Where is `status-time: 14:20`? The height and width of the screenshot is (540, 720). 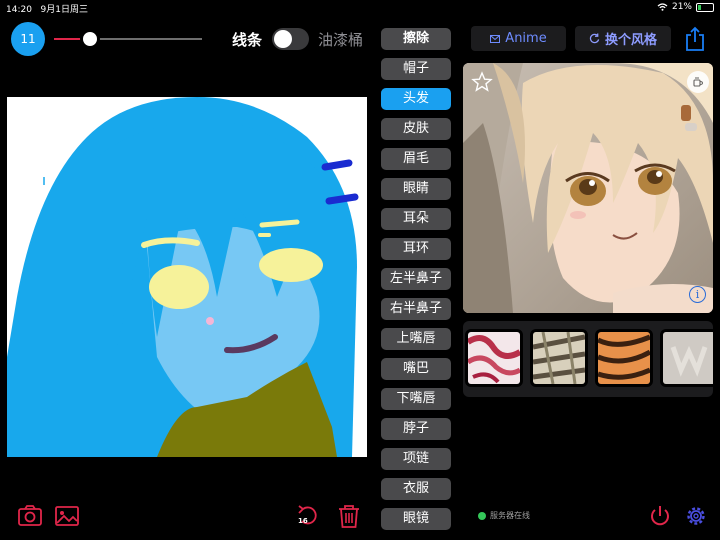
status-time: 14:20 is located at coordinates (19, 10).